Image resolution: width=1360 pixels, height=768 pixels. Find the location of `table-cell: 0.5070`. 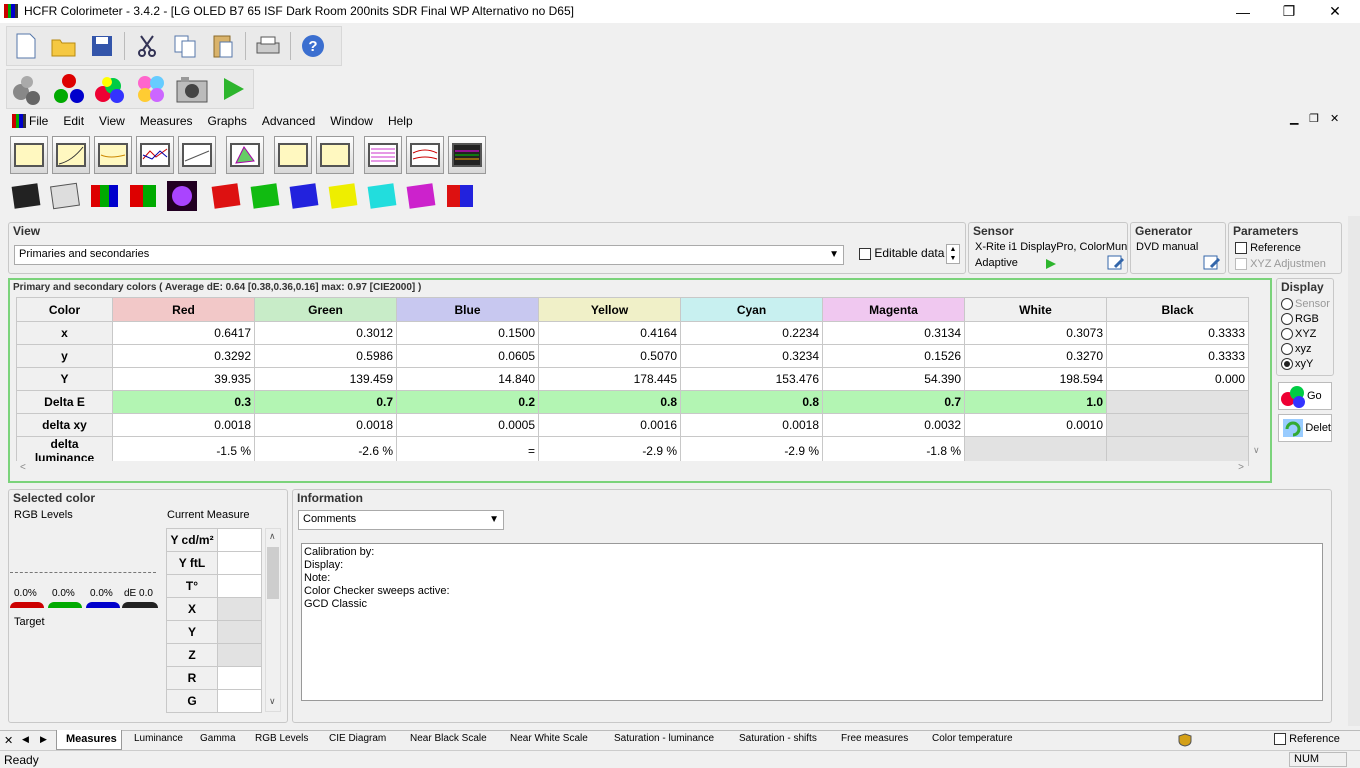

table-cell: 0.5070 is located at coordinates (609, 356).